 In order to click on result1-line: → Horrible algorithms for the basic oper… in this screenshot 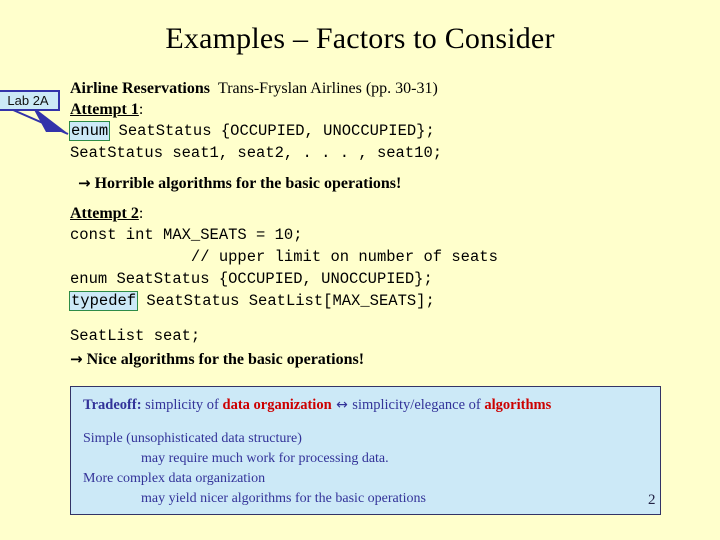, I will do `click(370, 183)`.